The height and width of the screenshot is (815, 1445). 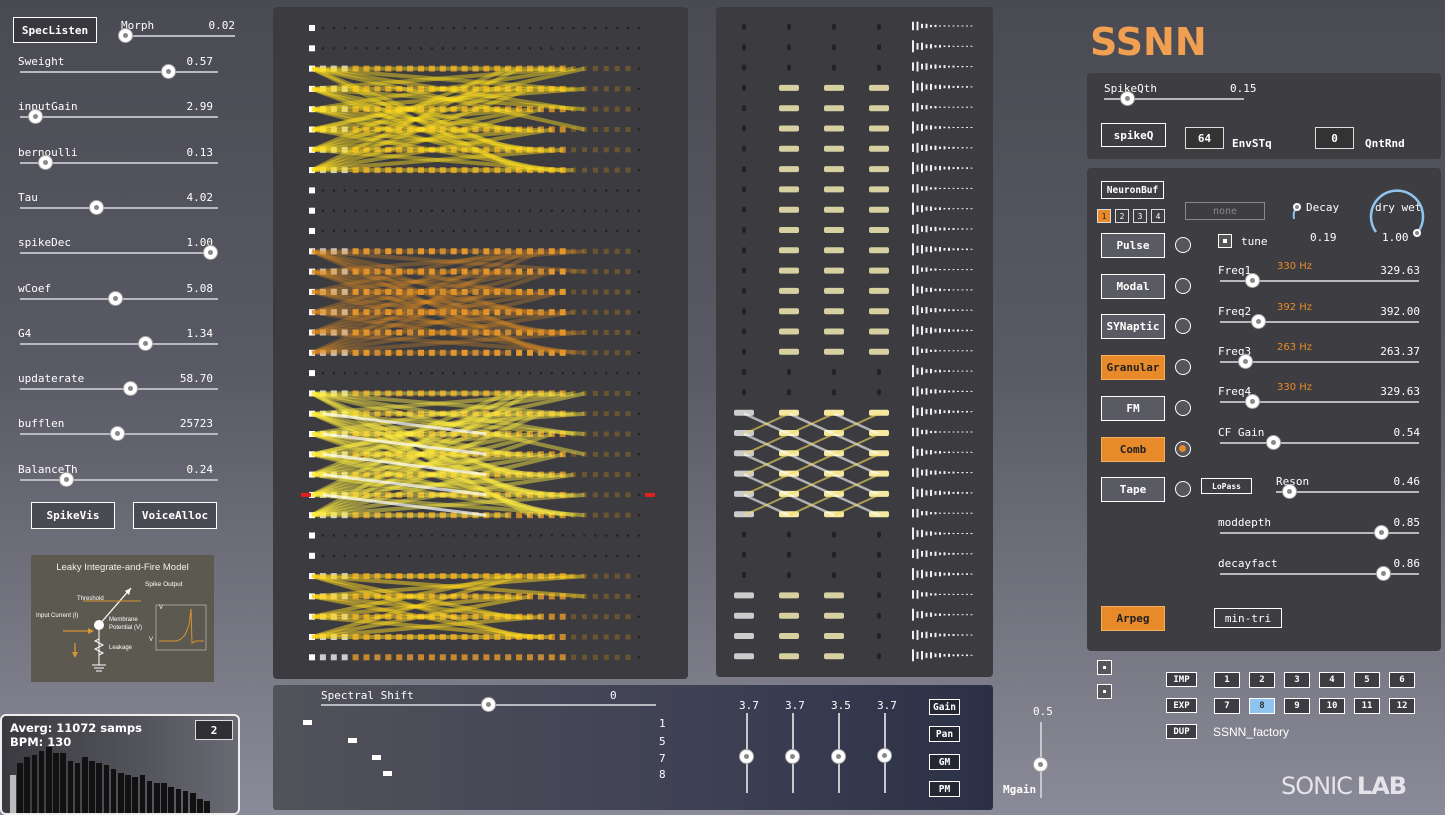 What do you see at coordinates (1262, 706) in the screenshot?
I see `preset-8: 8` at bounding box center [1262, 706].